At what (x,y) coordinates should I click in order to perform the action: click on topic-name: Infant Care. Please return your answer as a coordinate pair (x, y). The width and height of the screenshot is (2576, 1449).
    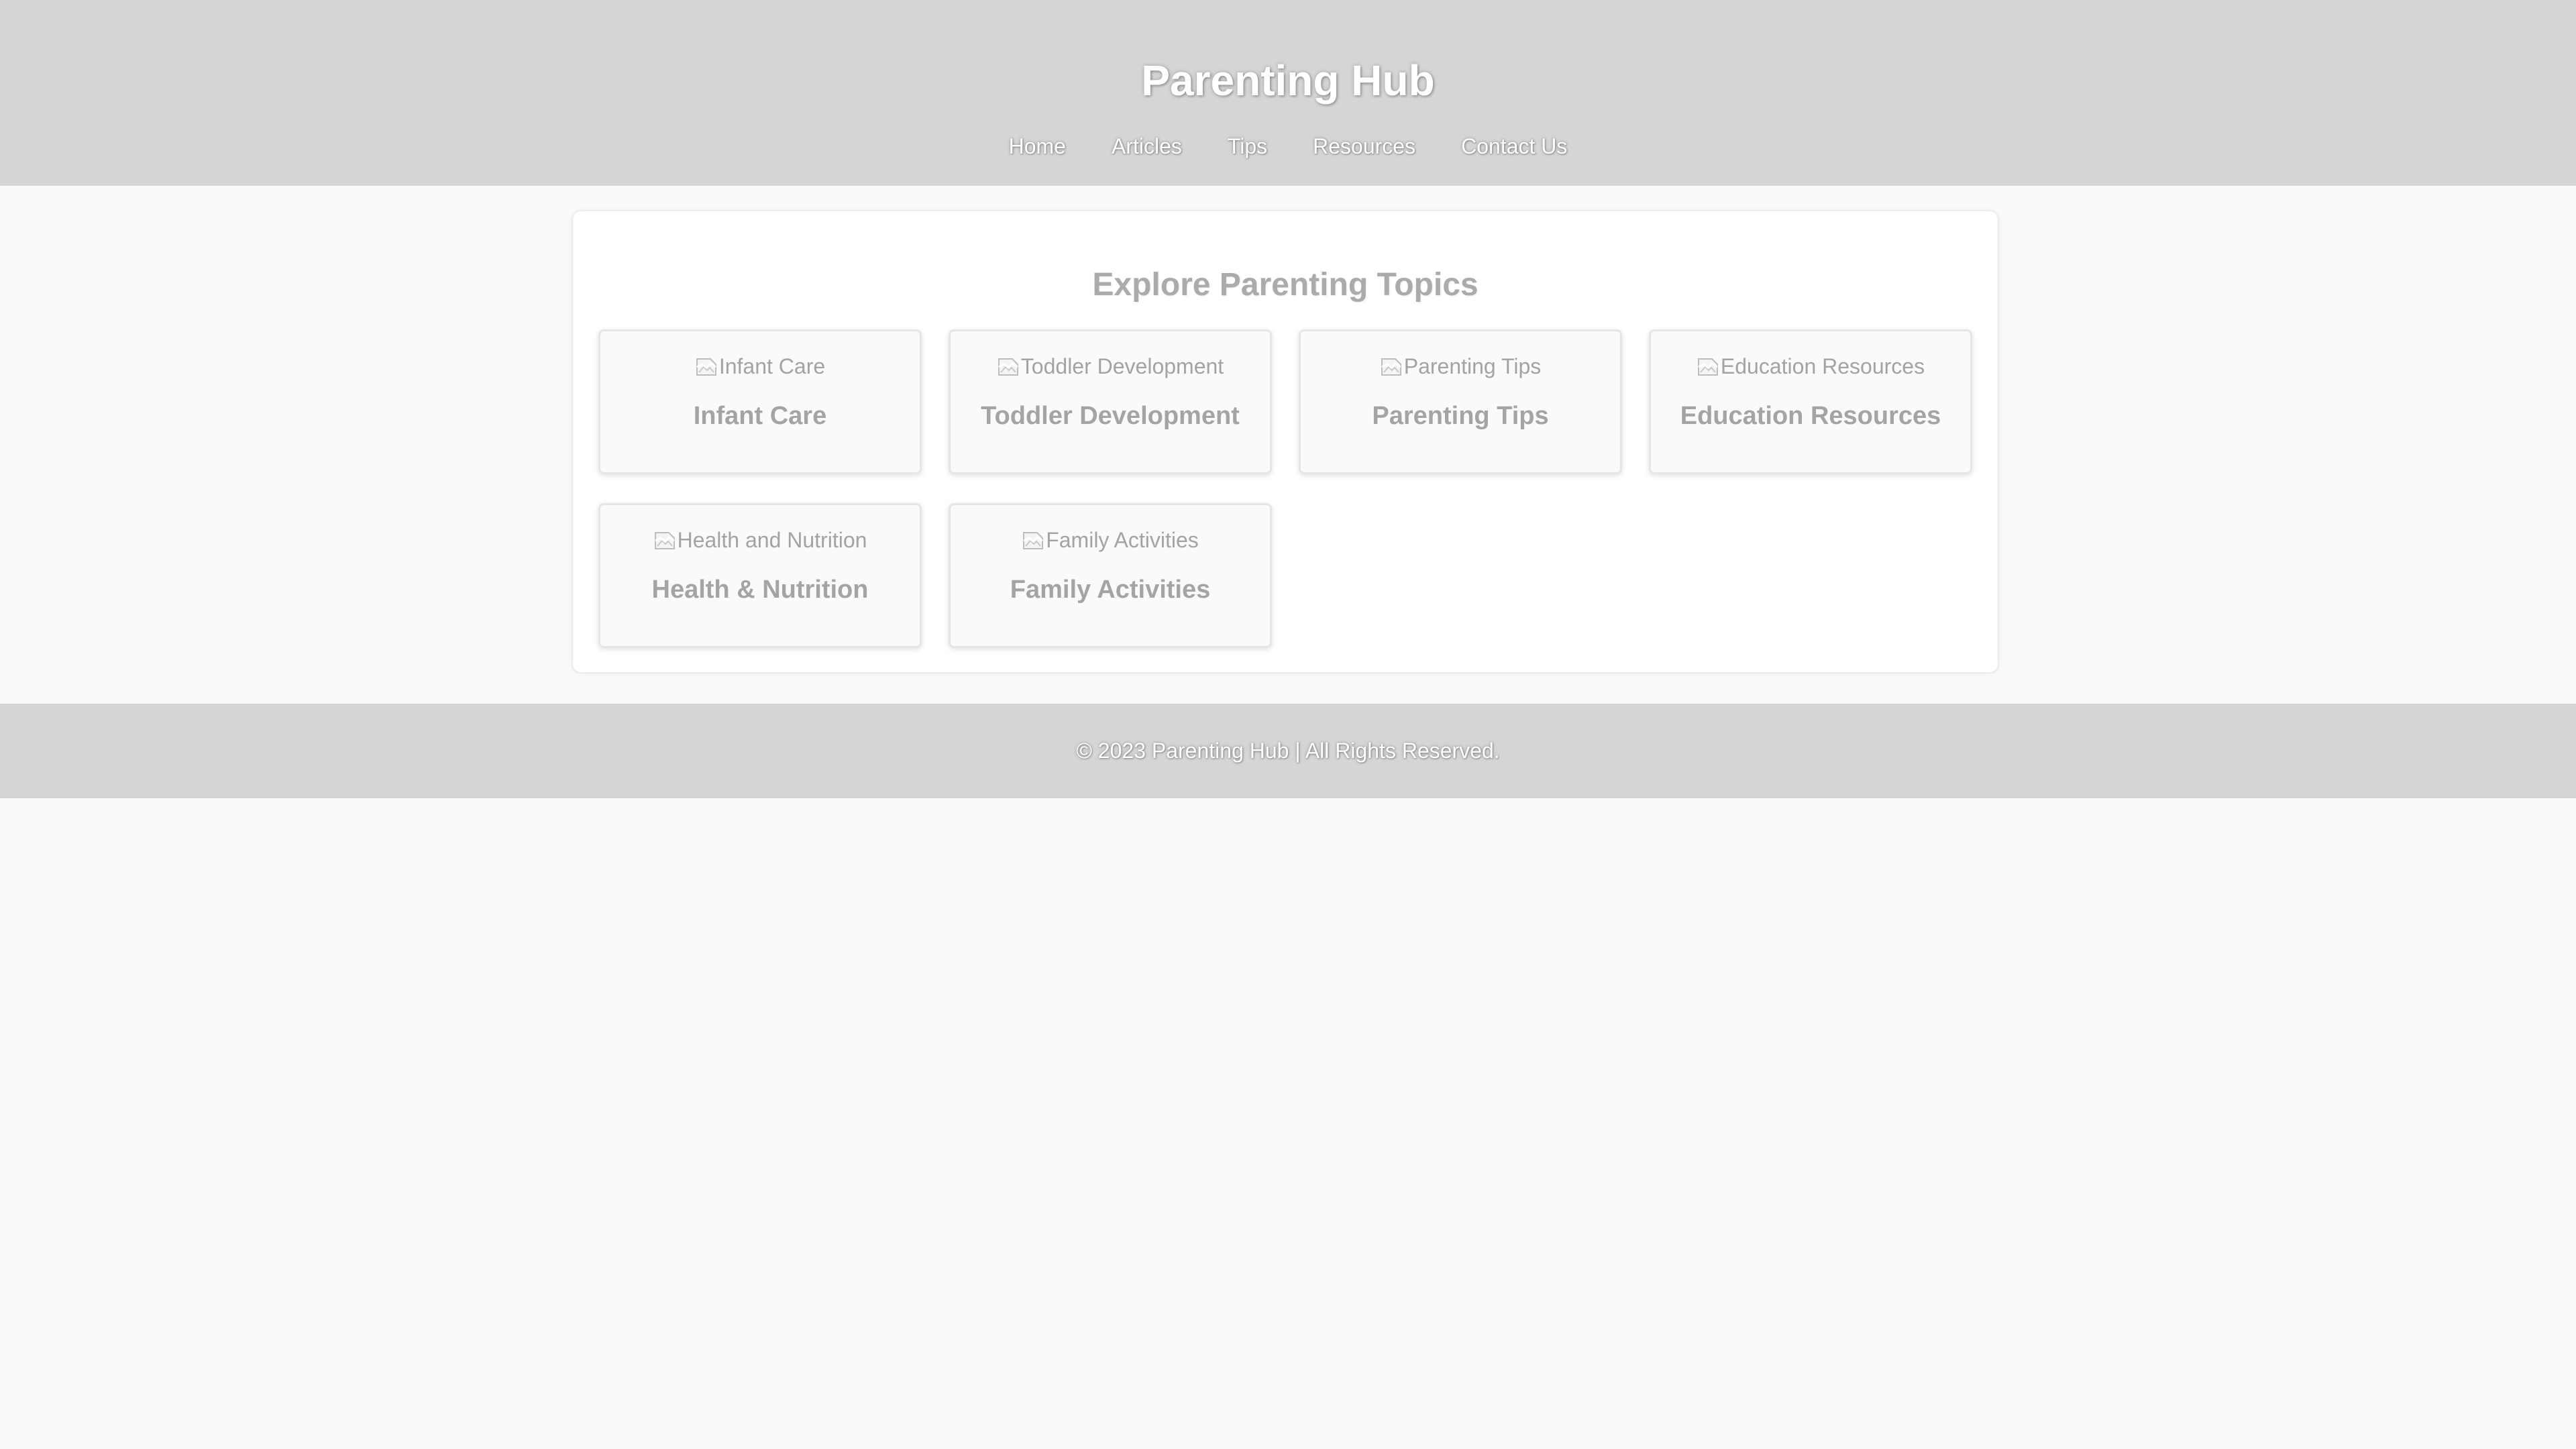
    Looking at the image, I should click on (760, 416).